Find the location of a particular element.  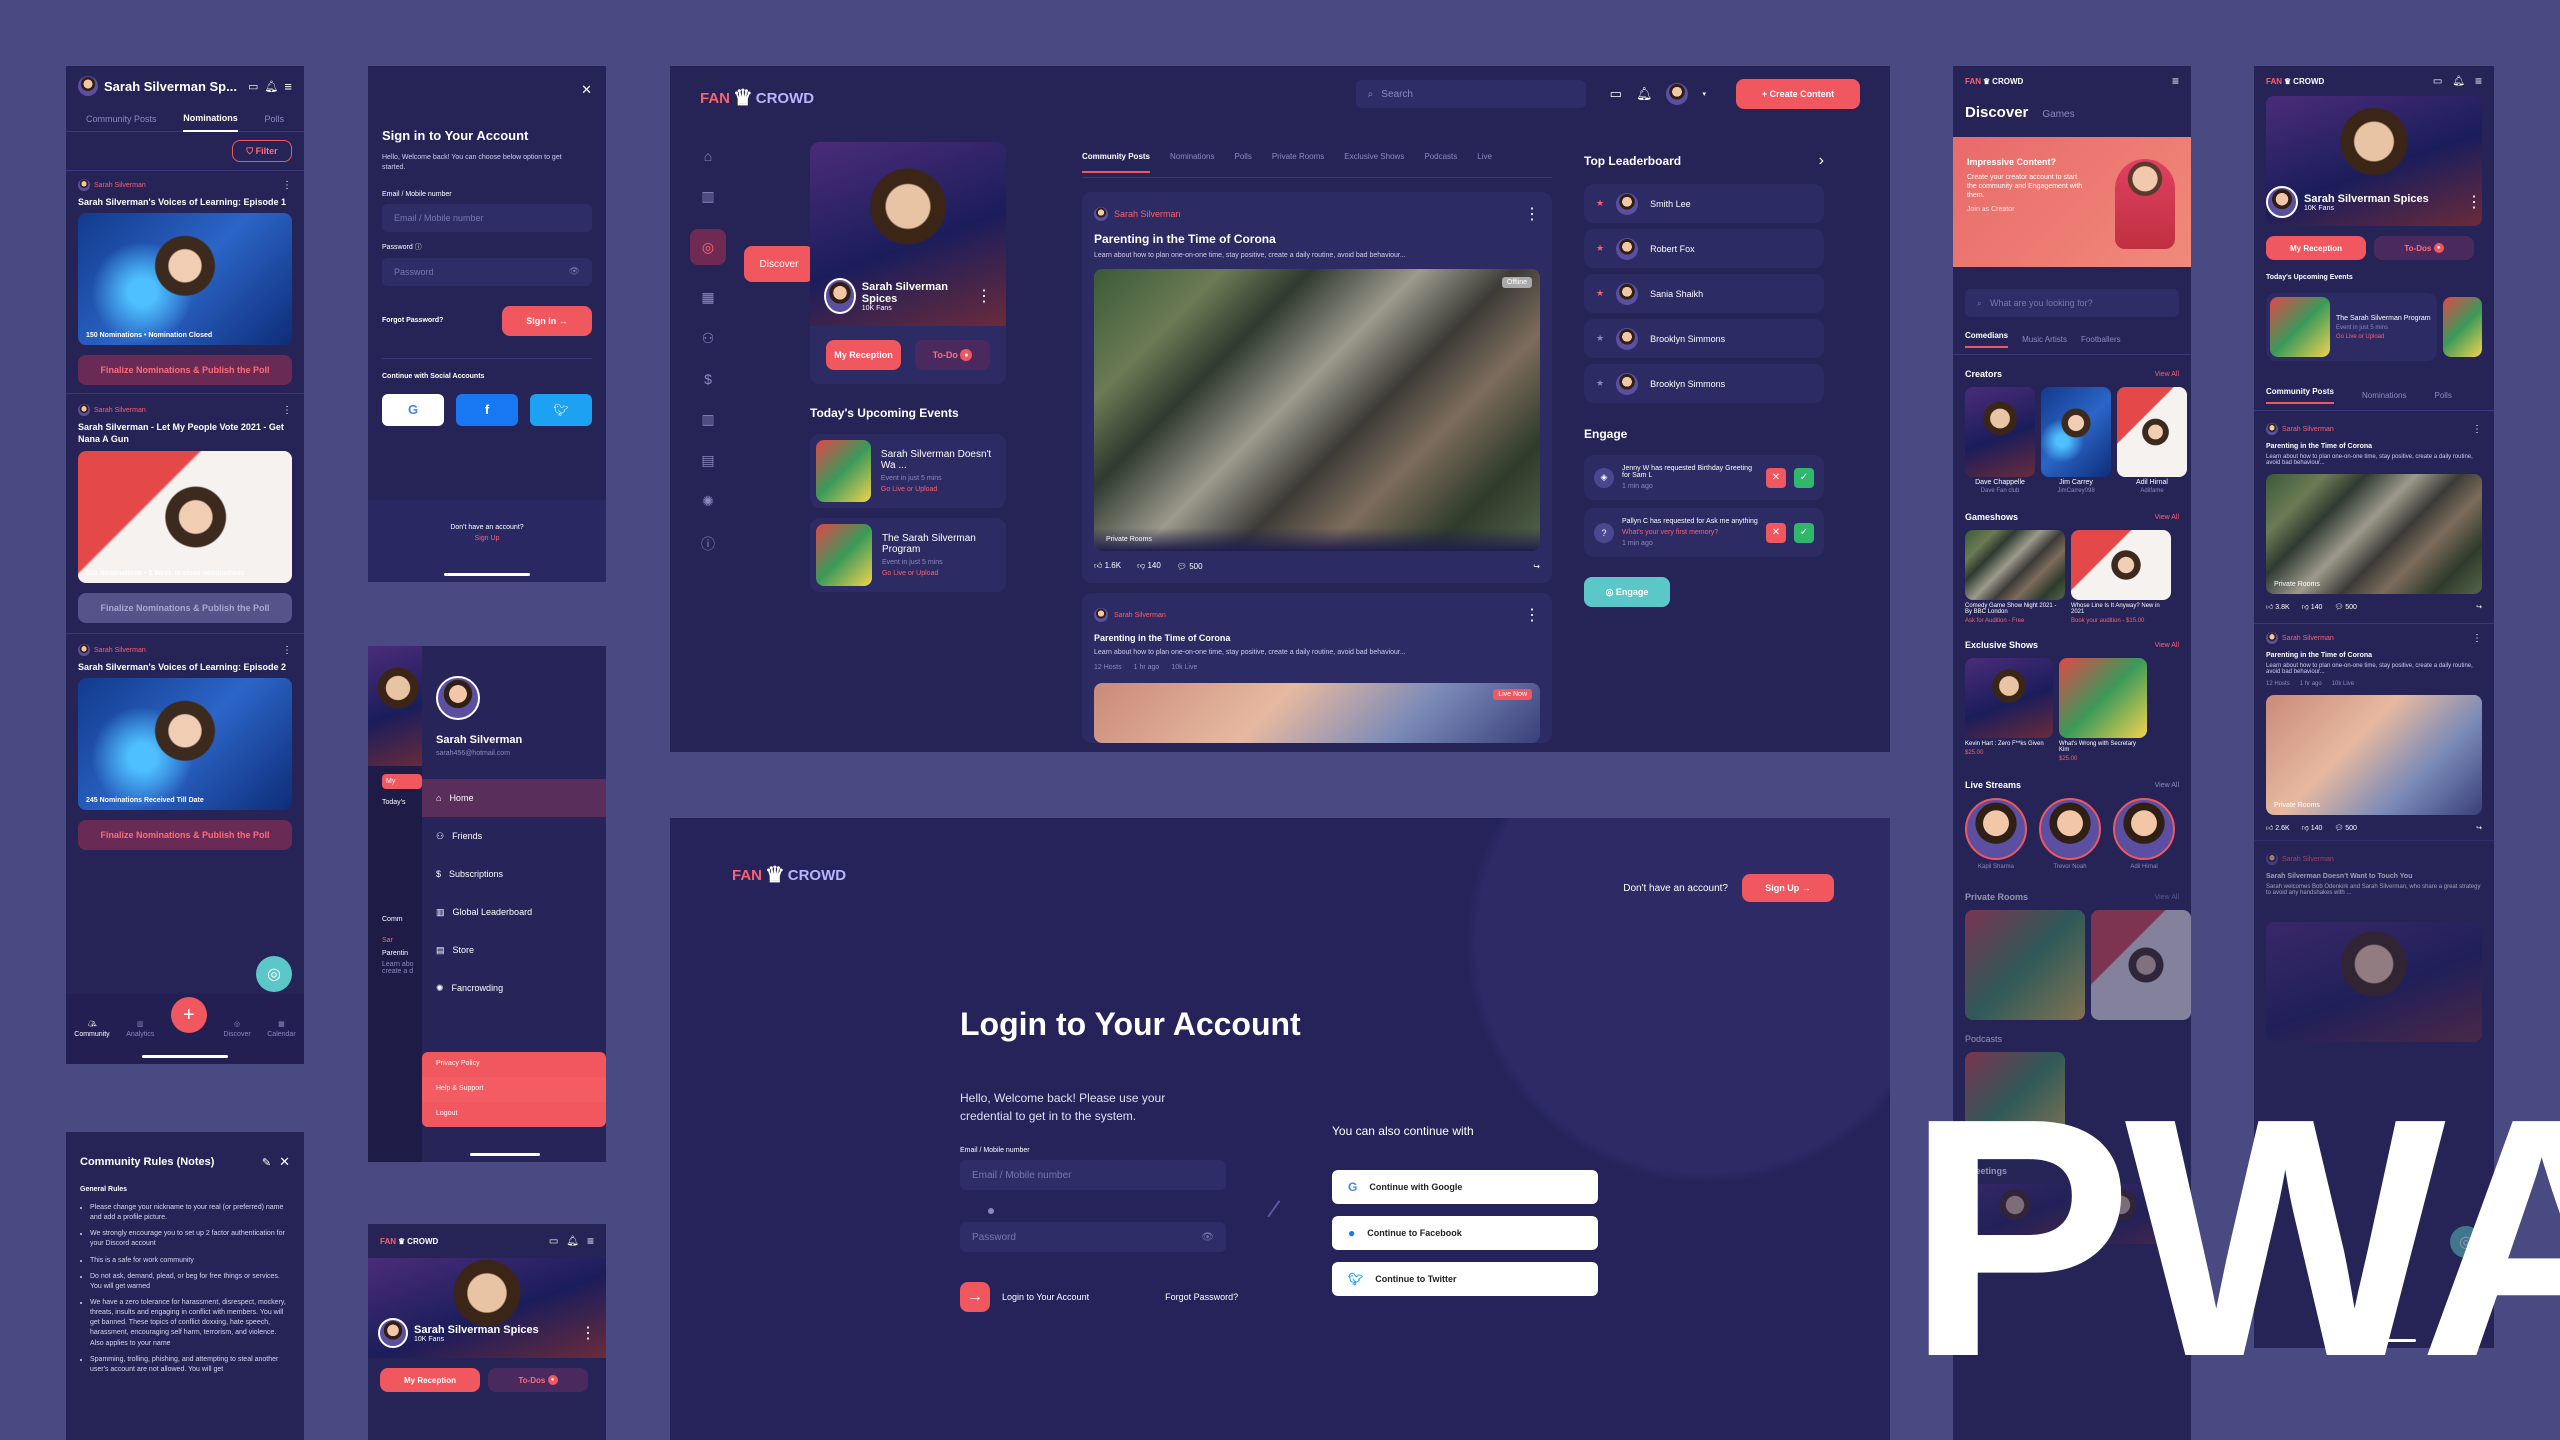

creator-card: Adil Hirnal Adilfame is located at coordinates (2152, 440).